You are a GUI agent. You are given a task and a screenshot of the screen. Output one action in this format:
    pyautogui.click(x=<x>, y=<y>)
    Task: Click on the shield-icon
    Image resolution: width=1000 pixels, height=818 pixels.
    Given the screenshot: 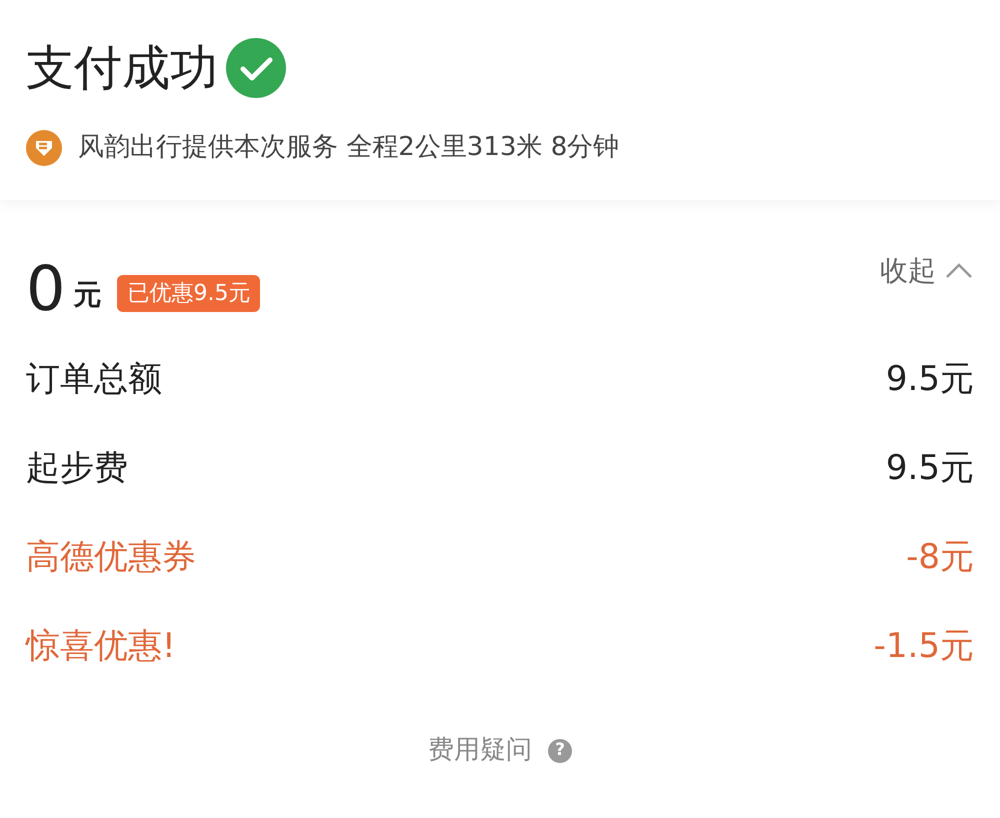 What is the action you would take?
    pyautogui.click(x=44, y=148)
    